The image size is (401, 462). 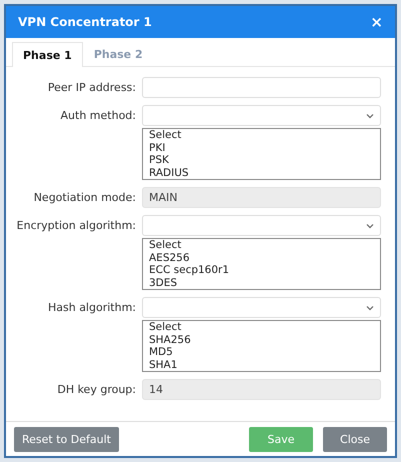 I want to click on readonly-field: 14, so click(x=261, y=389).